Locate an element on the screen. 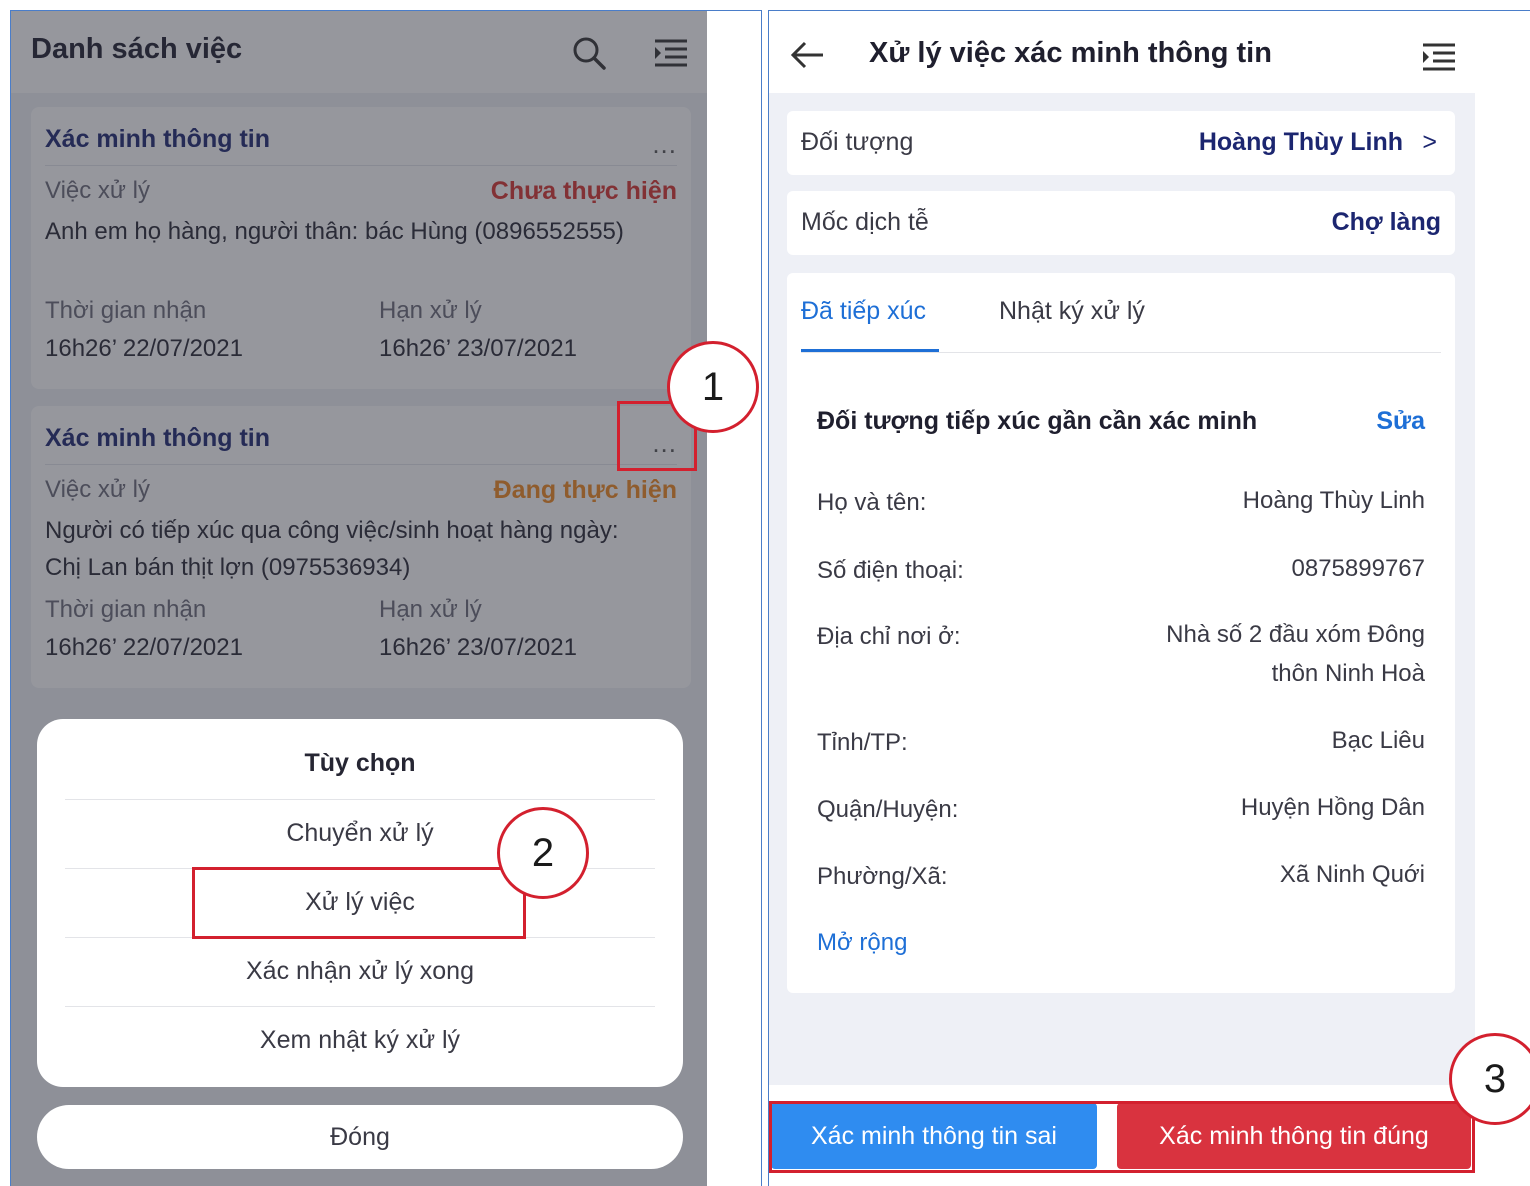  sheet-title: Tùy chọn is located at coordinates (360, 763).